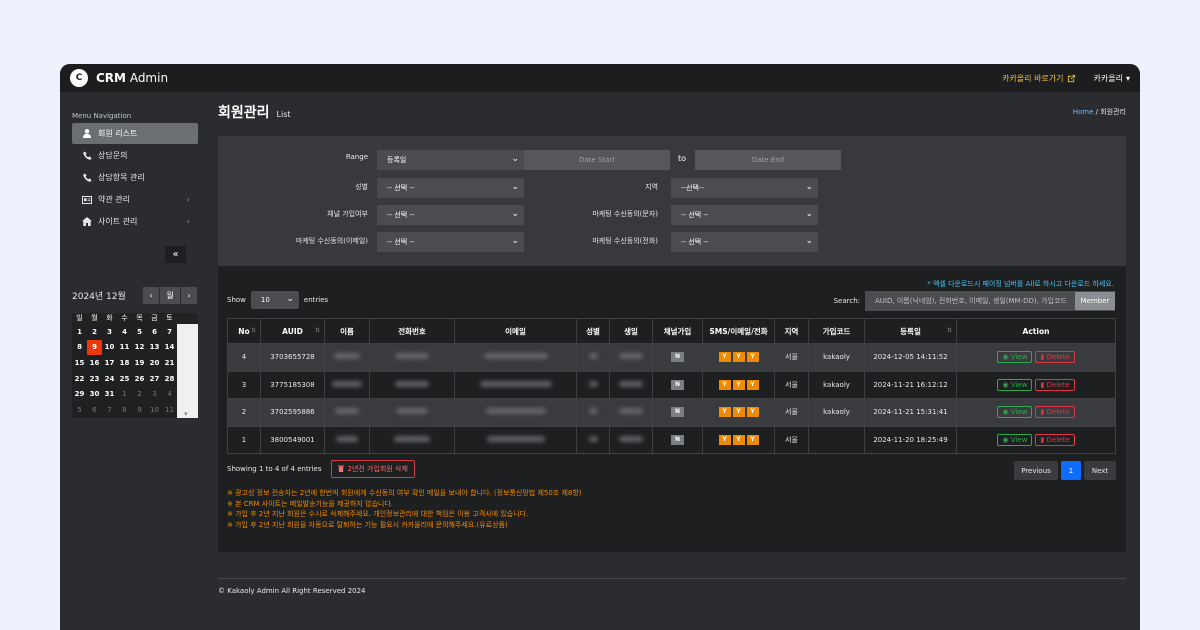  I want to click on breadcrumb-home-link: Home, so click(1083, 112).